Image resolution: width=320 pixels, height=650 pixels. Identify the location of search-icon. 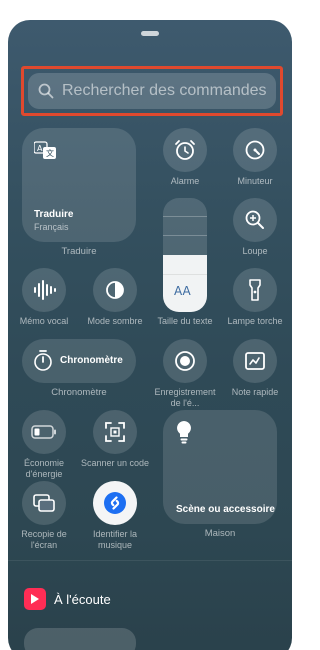
(46, 91).